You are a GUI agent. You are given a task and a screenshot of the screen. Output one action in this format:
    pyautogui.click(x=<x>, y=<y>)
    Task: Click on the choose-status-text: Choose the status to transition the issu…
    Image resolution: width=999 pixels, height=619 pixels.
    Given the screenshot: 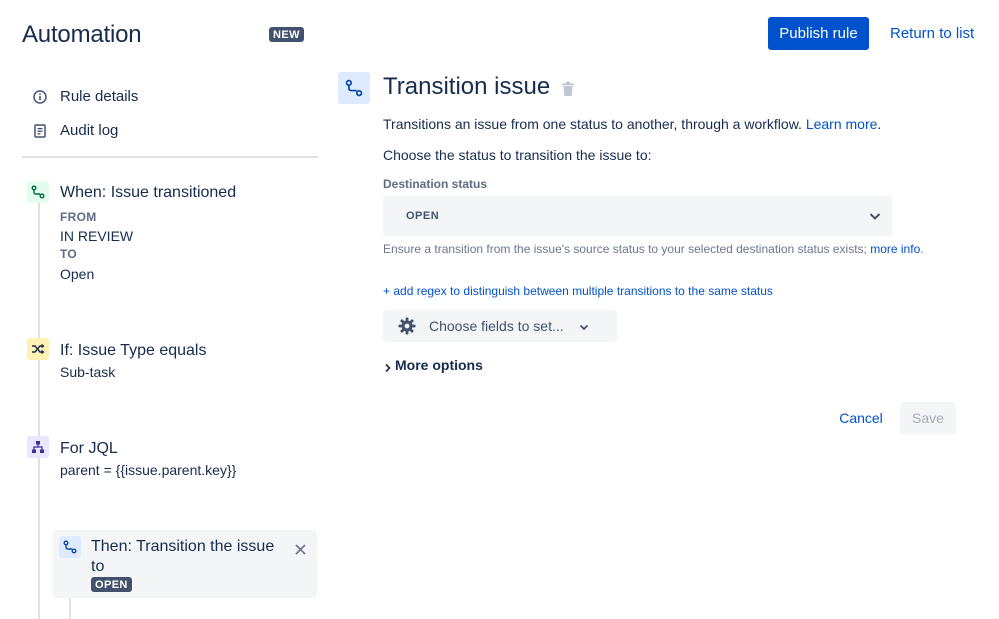 What is the action you would take?
    pyautogui.click(x=517, y=155)
    